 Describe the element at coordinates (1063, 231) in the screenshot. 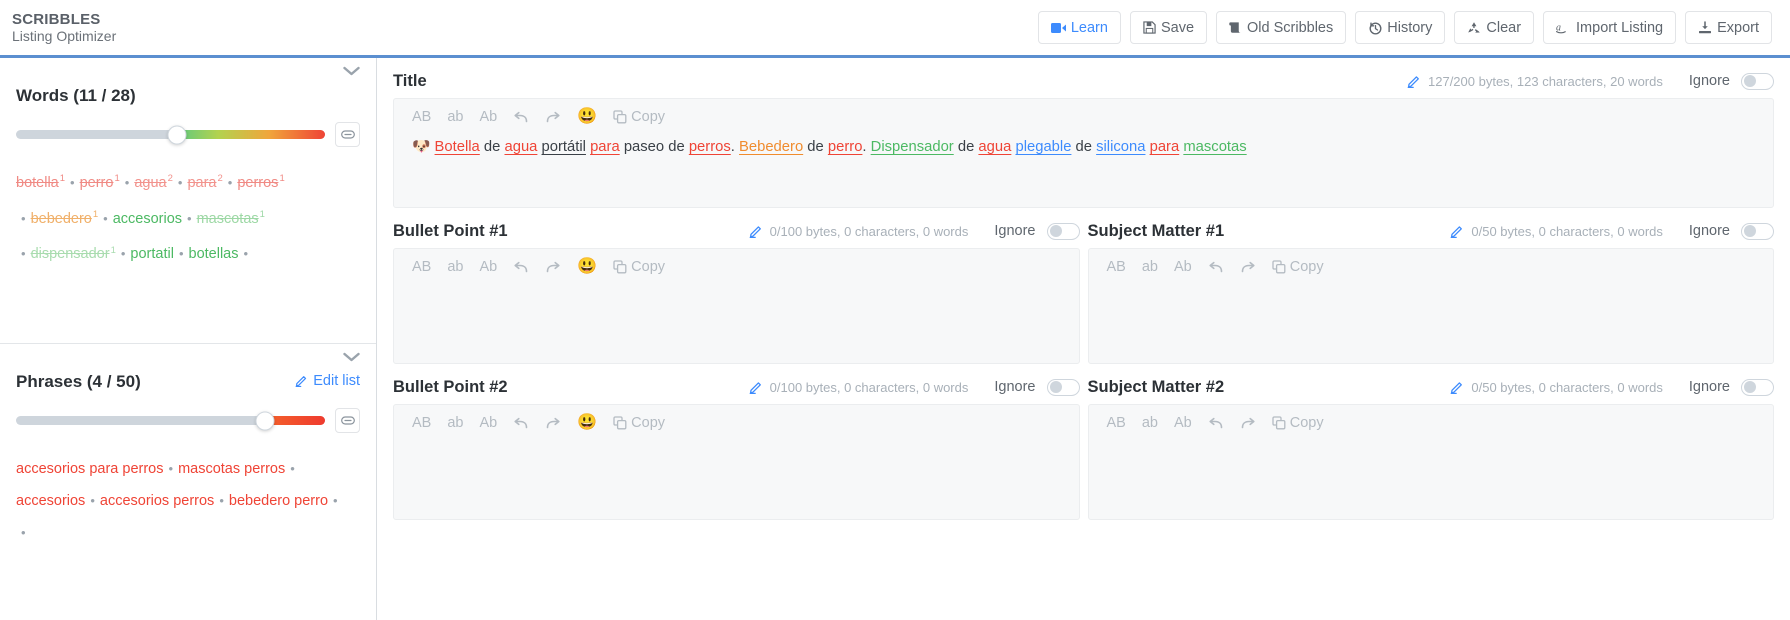

I see `bullet-point-1-ignore-toggle` at that location.